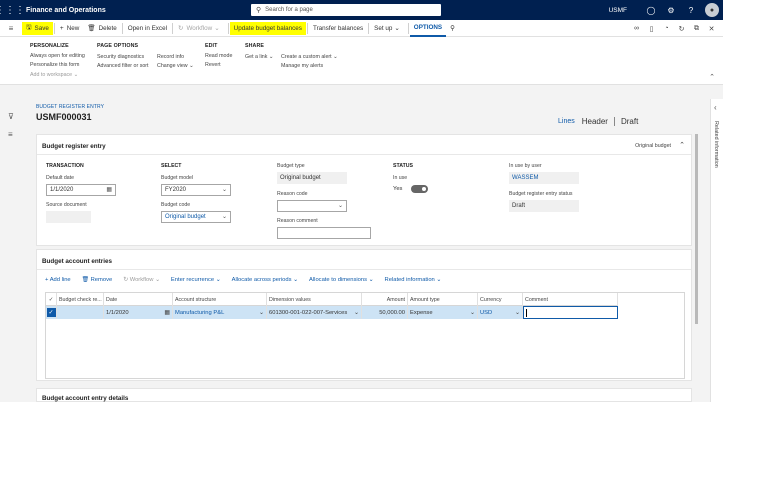 This screenshot has height=480, width=768. What do you see at coordinates (74, 146) in the screenshot?
I see `fasttab-title: Budget register entry` at bounding box center [74, 146].